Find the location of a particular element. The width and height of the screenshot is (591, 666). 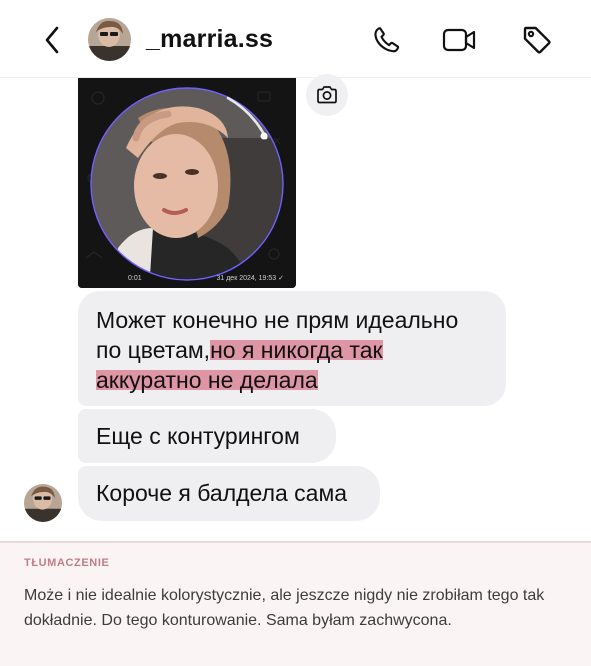

phone-icon is located at coordinates (387, 40).